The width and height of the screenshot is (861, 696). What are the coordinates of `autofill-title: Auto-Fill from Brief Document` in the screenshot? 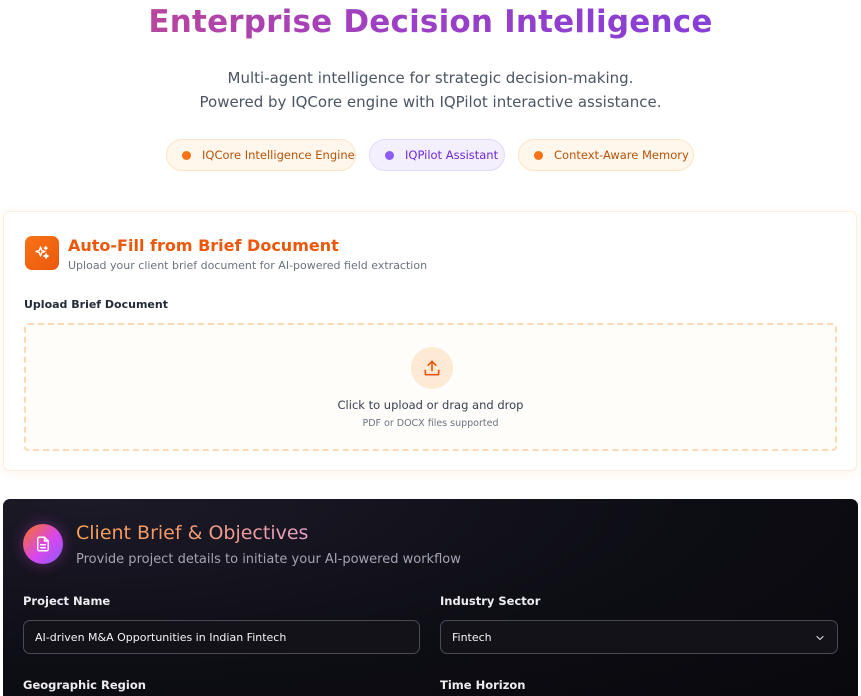 It's located at (203, 245).